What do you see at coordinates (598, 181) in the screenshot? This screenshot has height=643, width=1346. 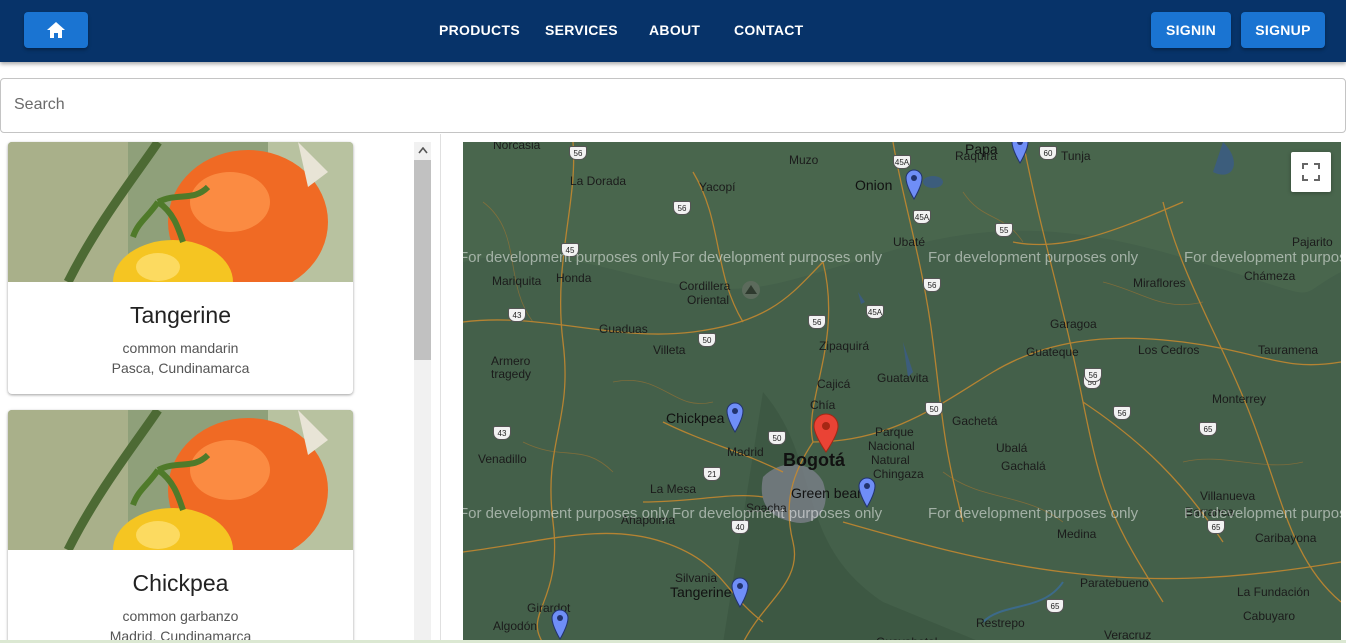 I see `map-place-label: La Dorada` at bounding box center [598, 181].